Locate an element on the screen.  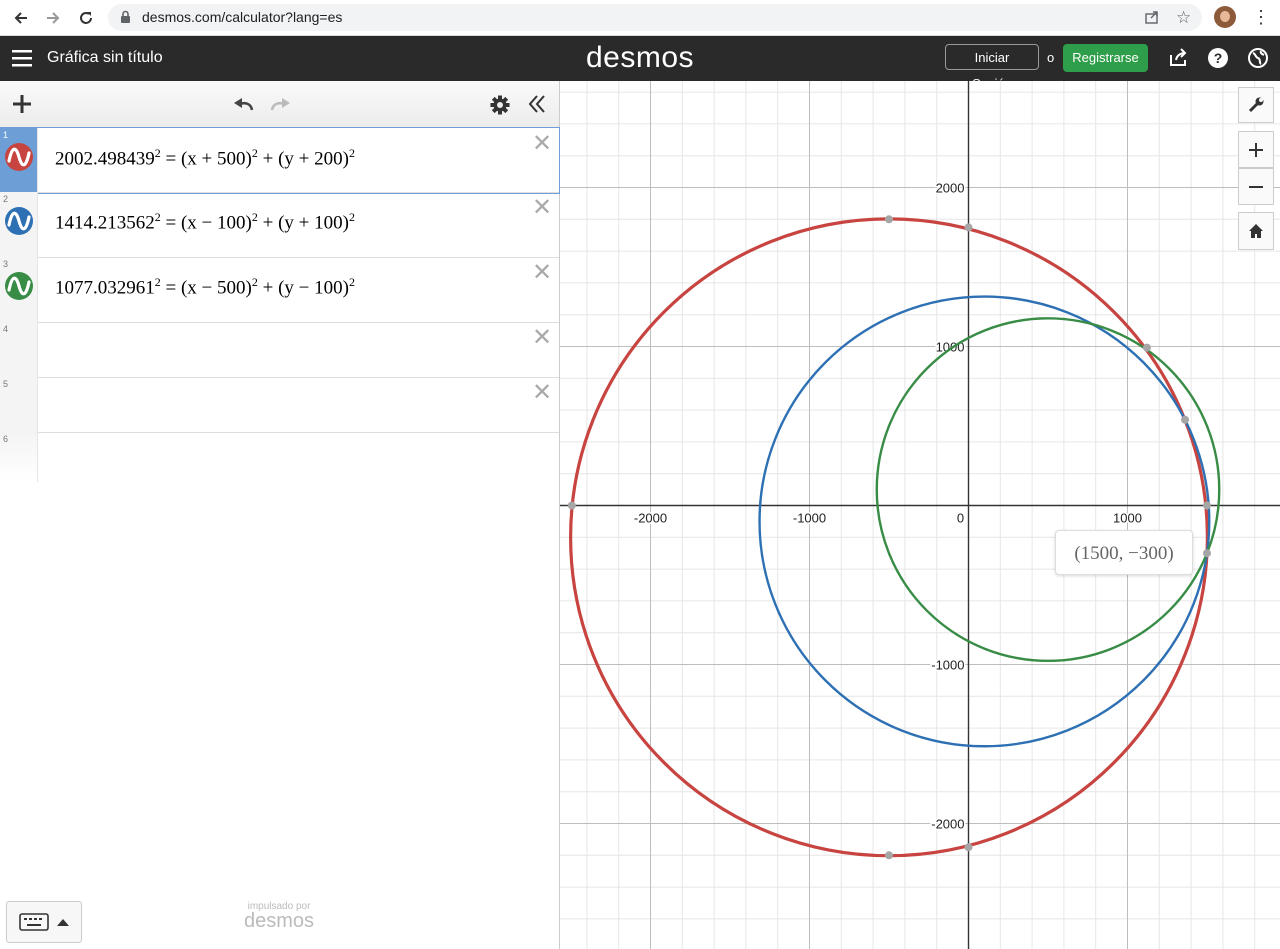
expression-index: 5 is located at coordinates (6, 384).